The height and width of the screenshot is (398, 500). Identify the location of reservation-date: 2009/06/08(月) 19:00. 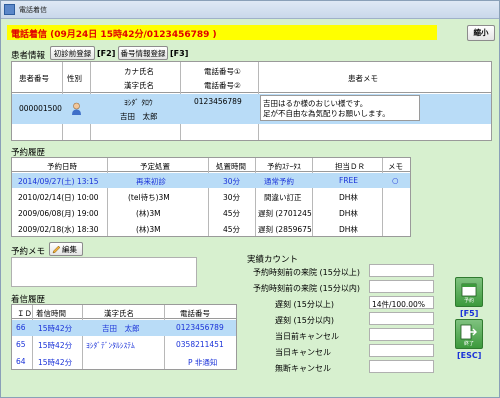
(58, 213).